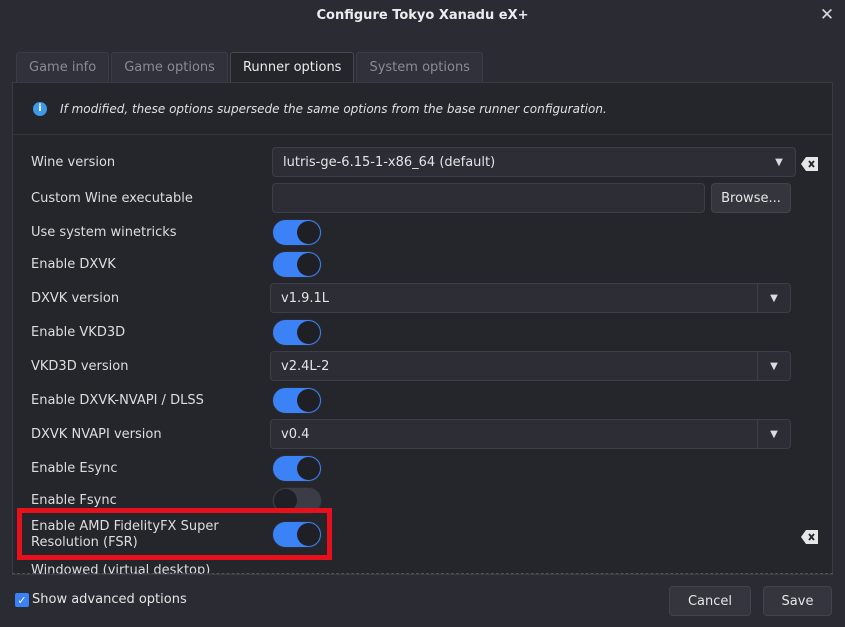 This screenshot has height=627, width=845. I want to click on dxvk-version-select: v1.9.1L ▼, so click(530, 298).